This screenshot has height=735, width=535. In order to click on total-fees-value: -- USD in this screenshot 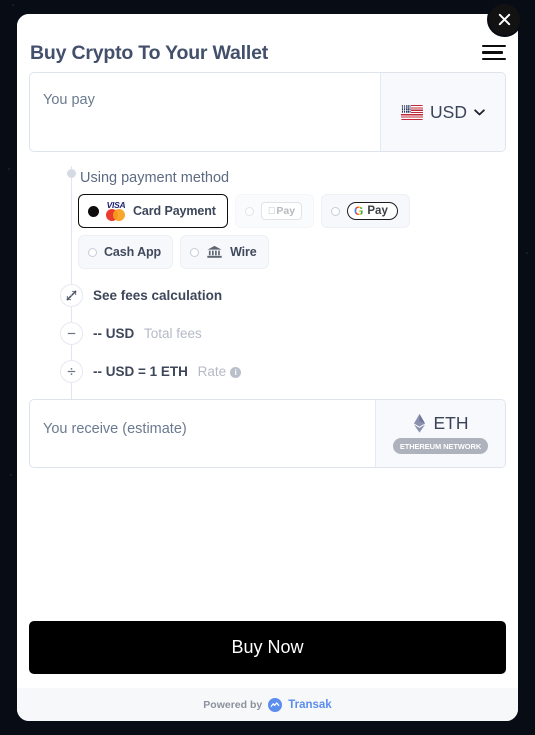, I will do `click(114, 333)`.